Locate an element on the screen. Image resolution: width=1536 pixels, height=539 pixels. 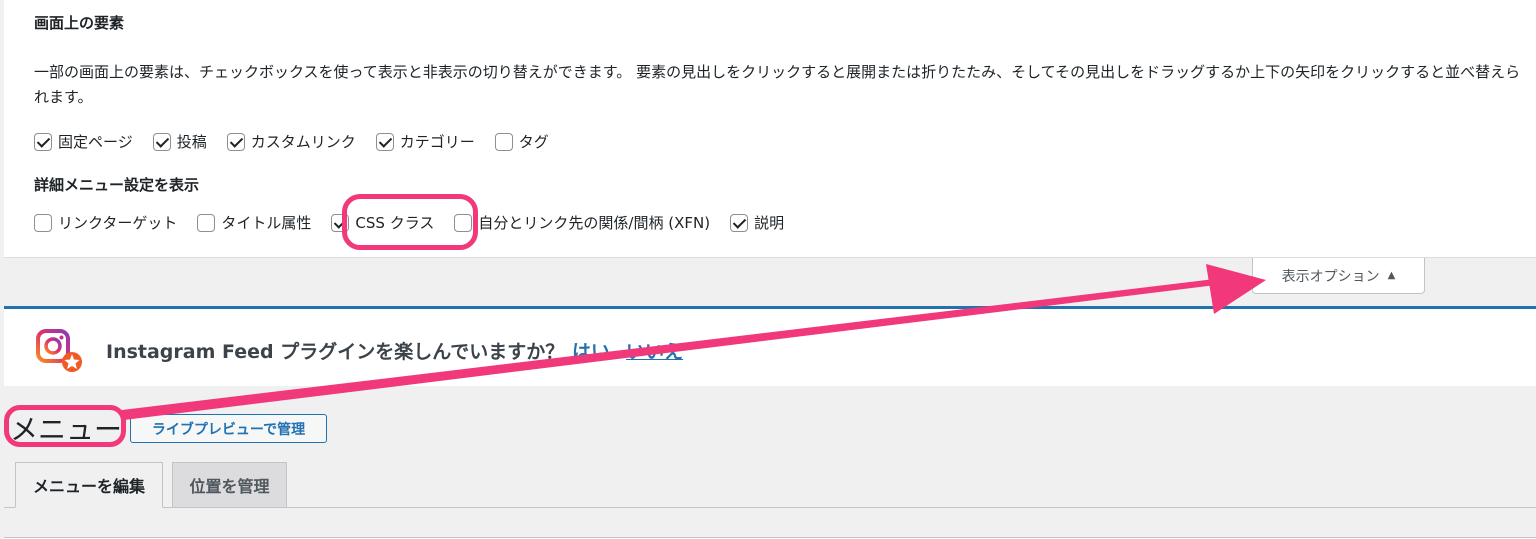
menu-title-highlight-annotation is located at coordinates (65, 426).